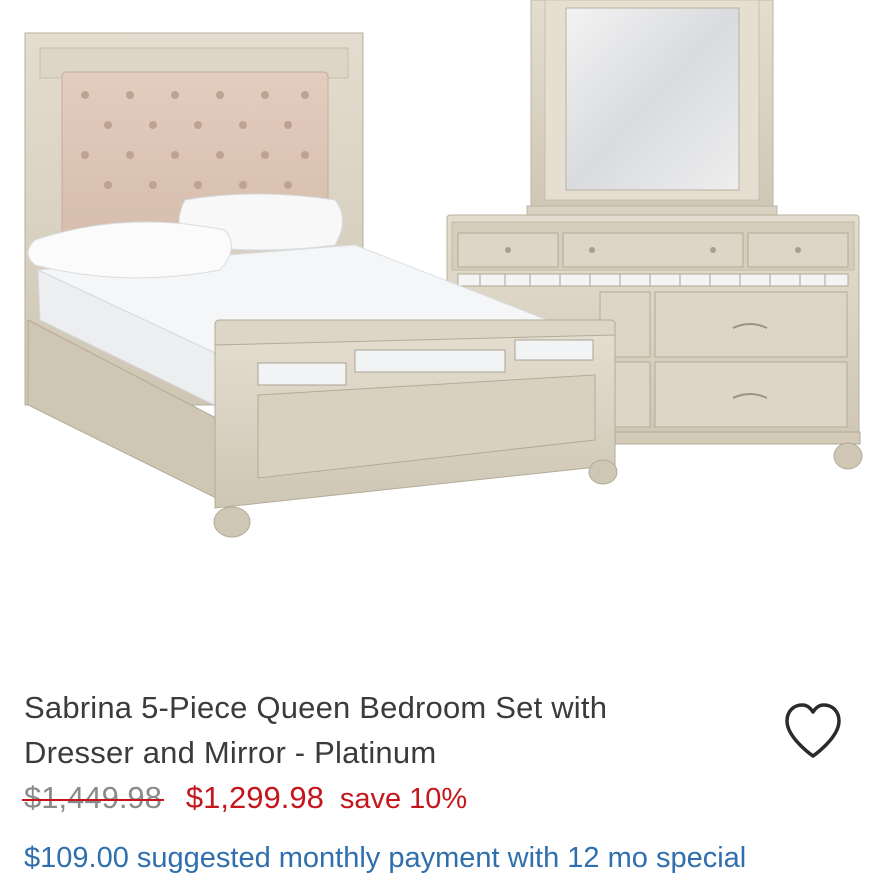 The image size is (887, 887). I want to click on savings-badge: save 10%, so click(403, 799).